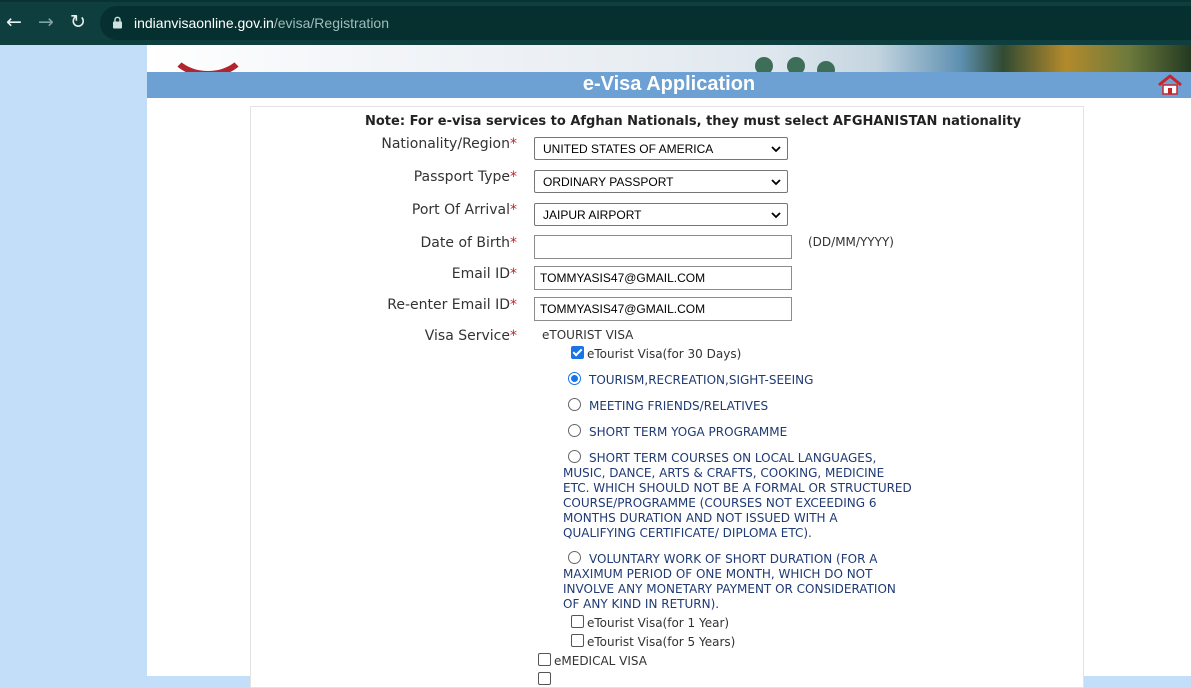  What do you see at coordinates (574, 404) in the screenshot?
I see `purpose-radio-friends` at bounding box center [574, 404].